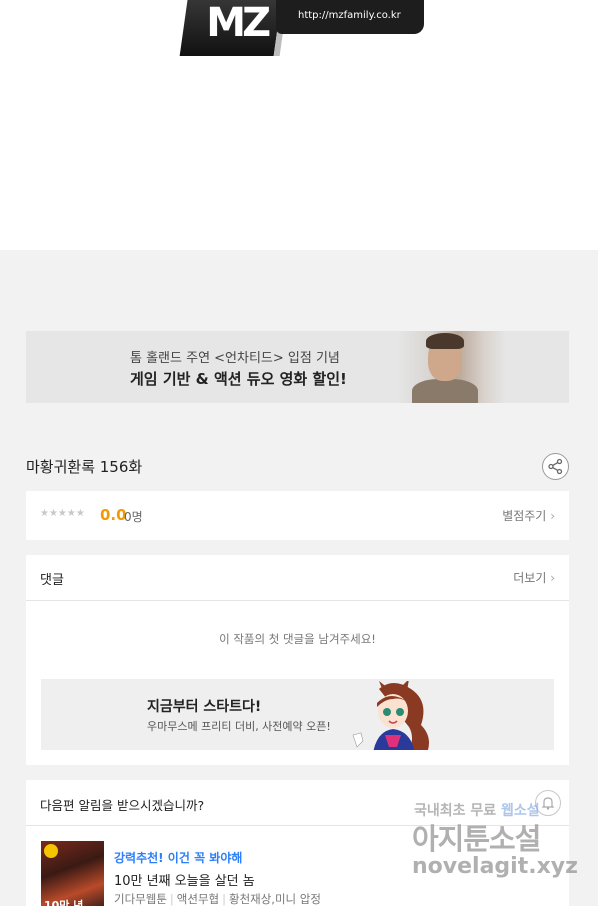 The image size is (598, 906). What do you see at coordinates (51, 851) in the screenshot?
I see `wait-free-clock-icon` at bounding box center [51, 851].